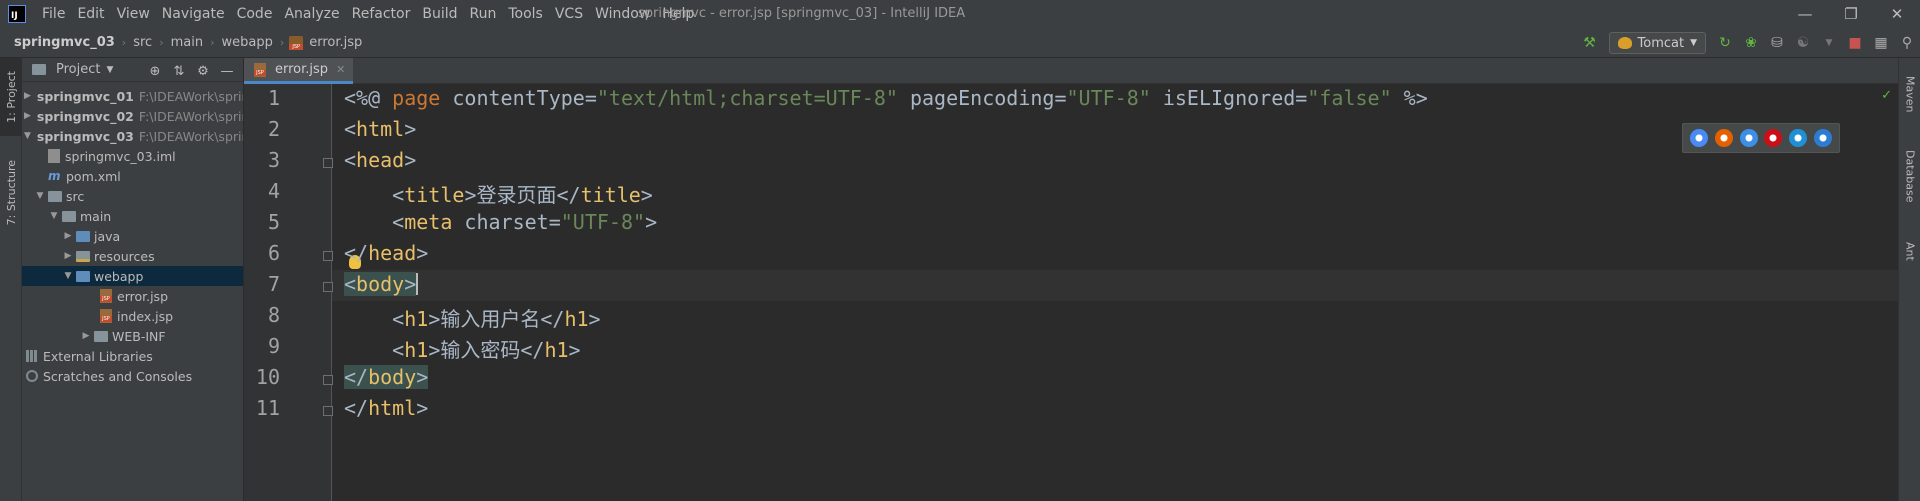 The image size is (1920, 501). Describe the element at coordinates (380, 129) in the screenshot. I see `code-line-2: <html>` at that location.